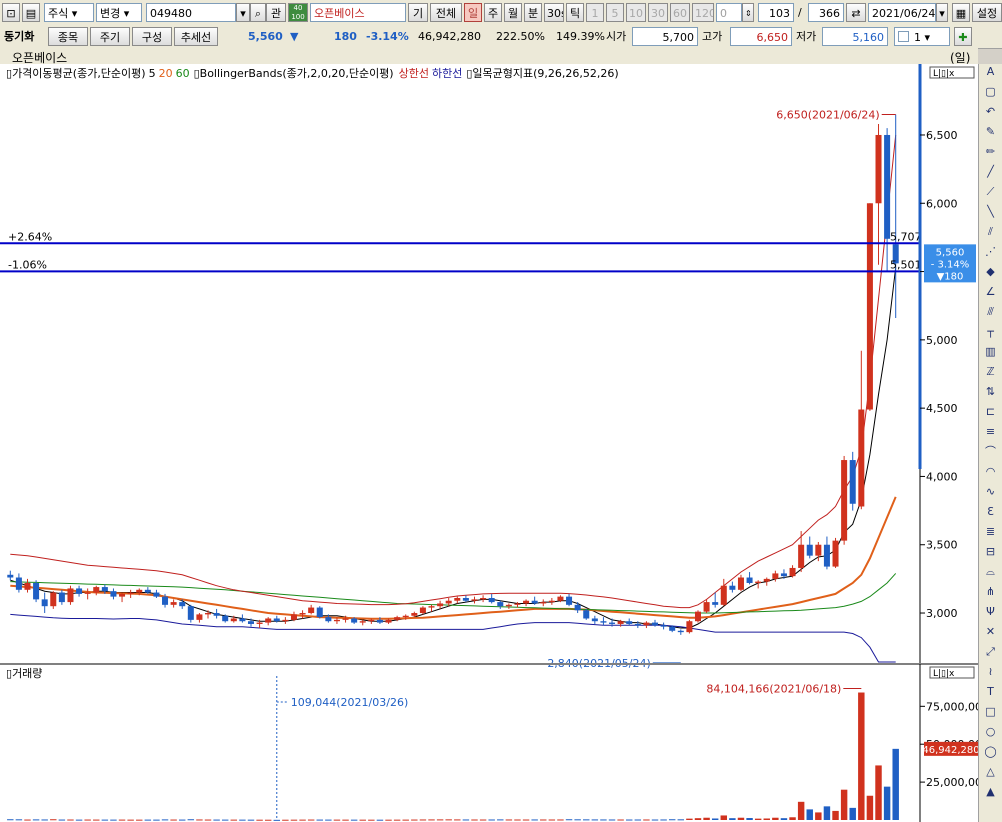  Describe the element at coordinates (990, 391) in the screenshot. I see `arrows-icon: ⇅` at that location.